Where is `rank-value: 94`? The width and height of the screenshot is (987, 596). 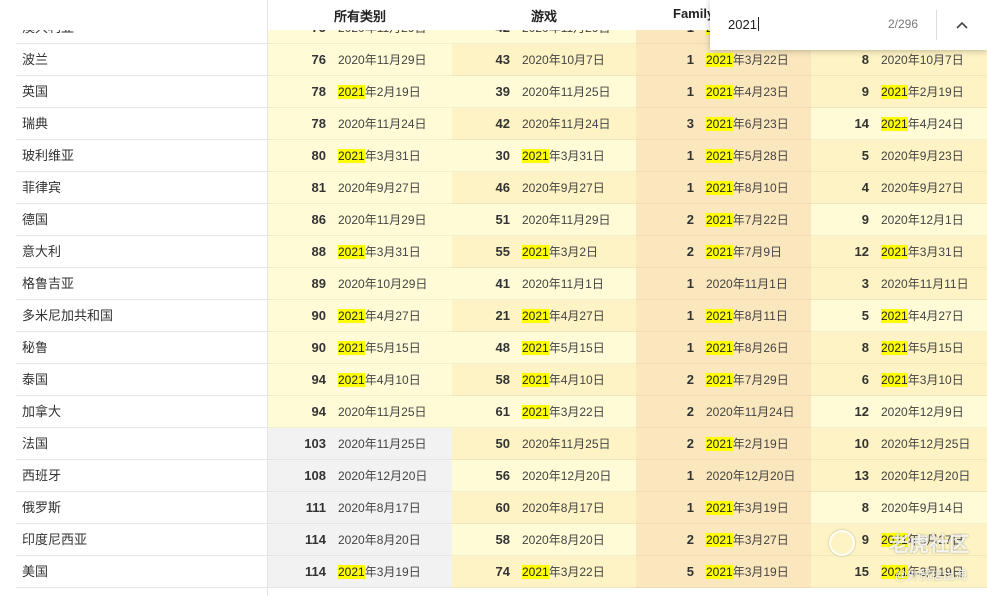 rank-value: 94 is located at coordinates (318, 379).